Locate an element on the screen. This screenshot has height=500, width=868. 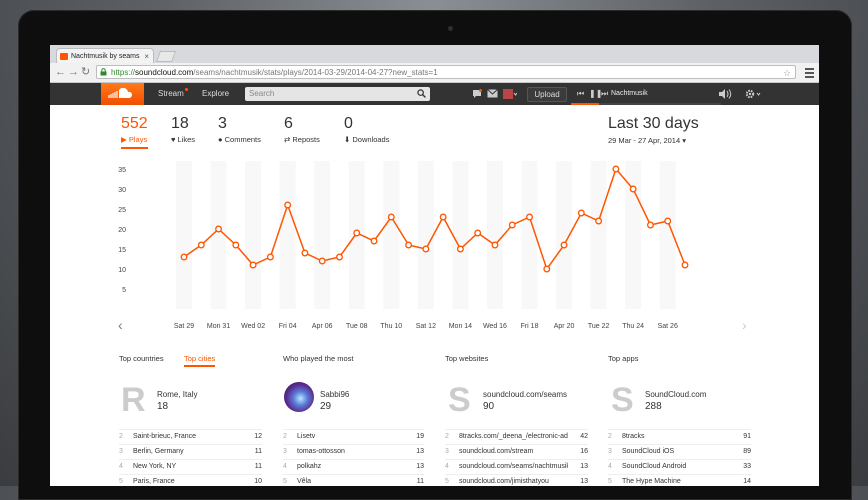
list-item: 5 Vêla 11 is located at coordinates (353, 480).